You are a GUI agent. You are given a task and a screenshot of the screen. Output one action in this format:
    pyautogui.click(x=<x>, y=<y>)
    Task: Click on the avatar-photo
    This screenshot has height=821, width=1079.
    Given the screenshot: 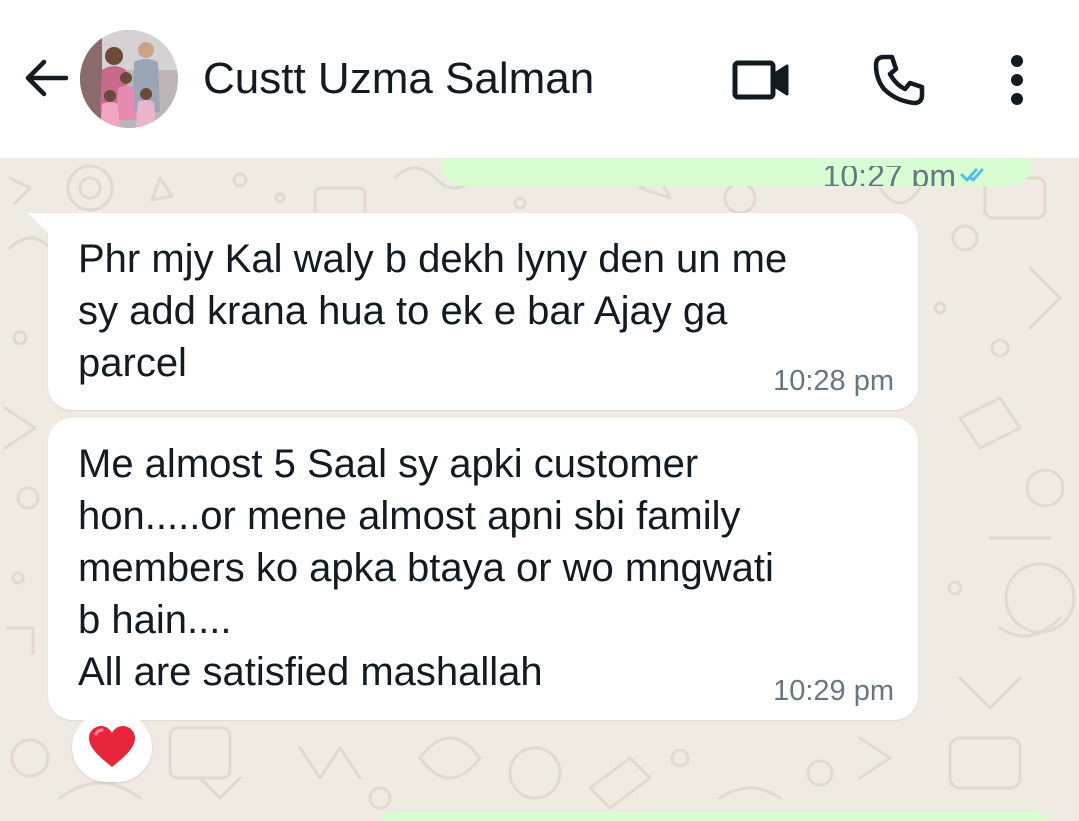 What is the action you would take?
    pyautogui.click(x=129, y=79)
    